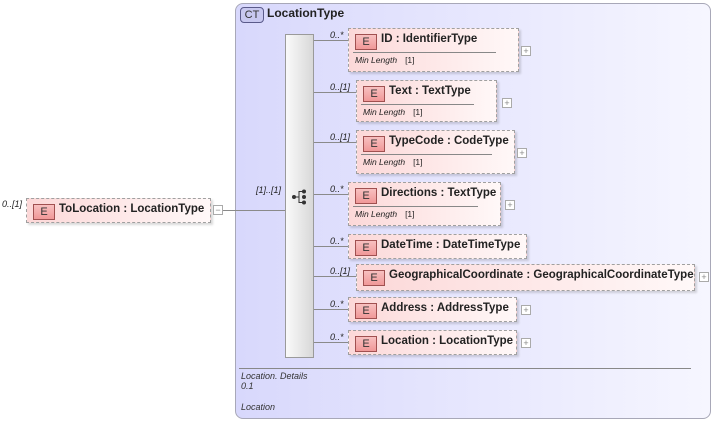  Describe the element at coordinates (435, 152) in the screenshot. I see `child-element-TypeCode: E TypeCode : CodeType Min Length [1]` at that location.